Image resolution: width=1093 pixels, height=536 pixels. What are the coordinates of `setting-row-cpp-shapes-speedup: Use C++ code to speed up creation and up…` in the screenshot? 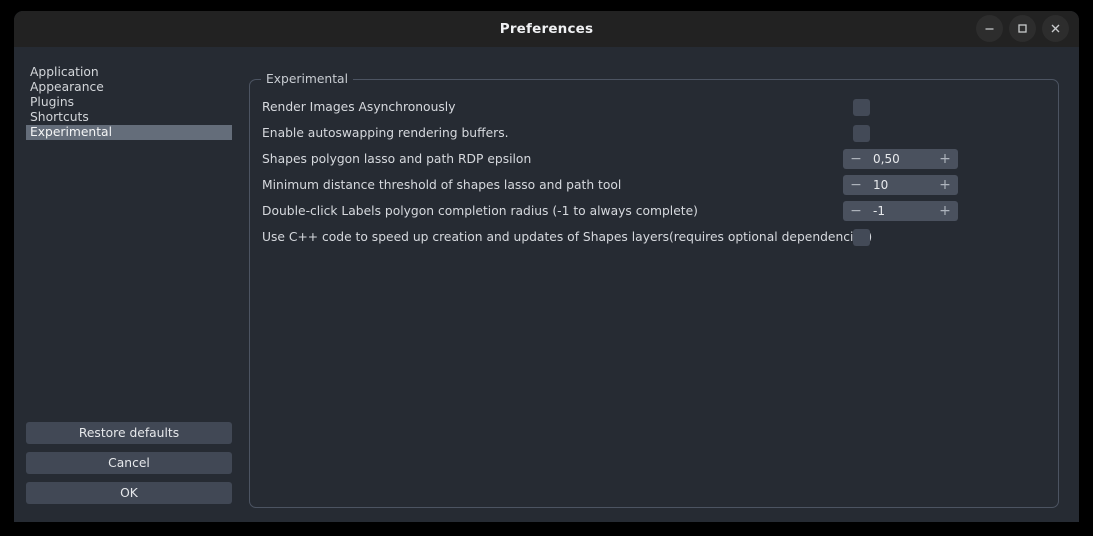 It's located at (654, 237).